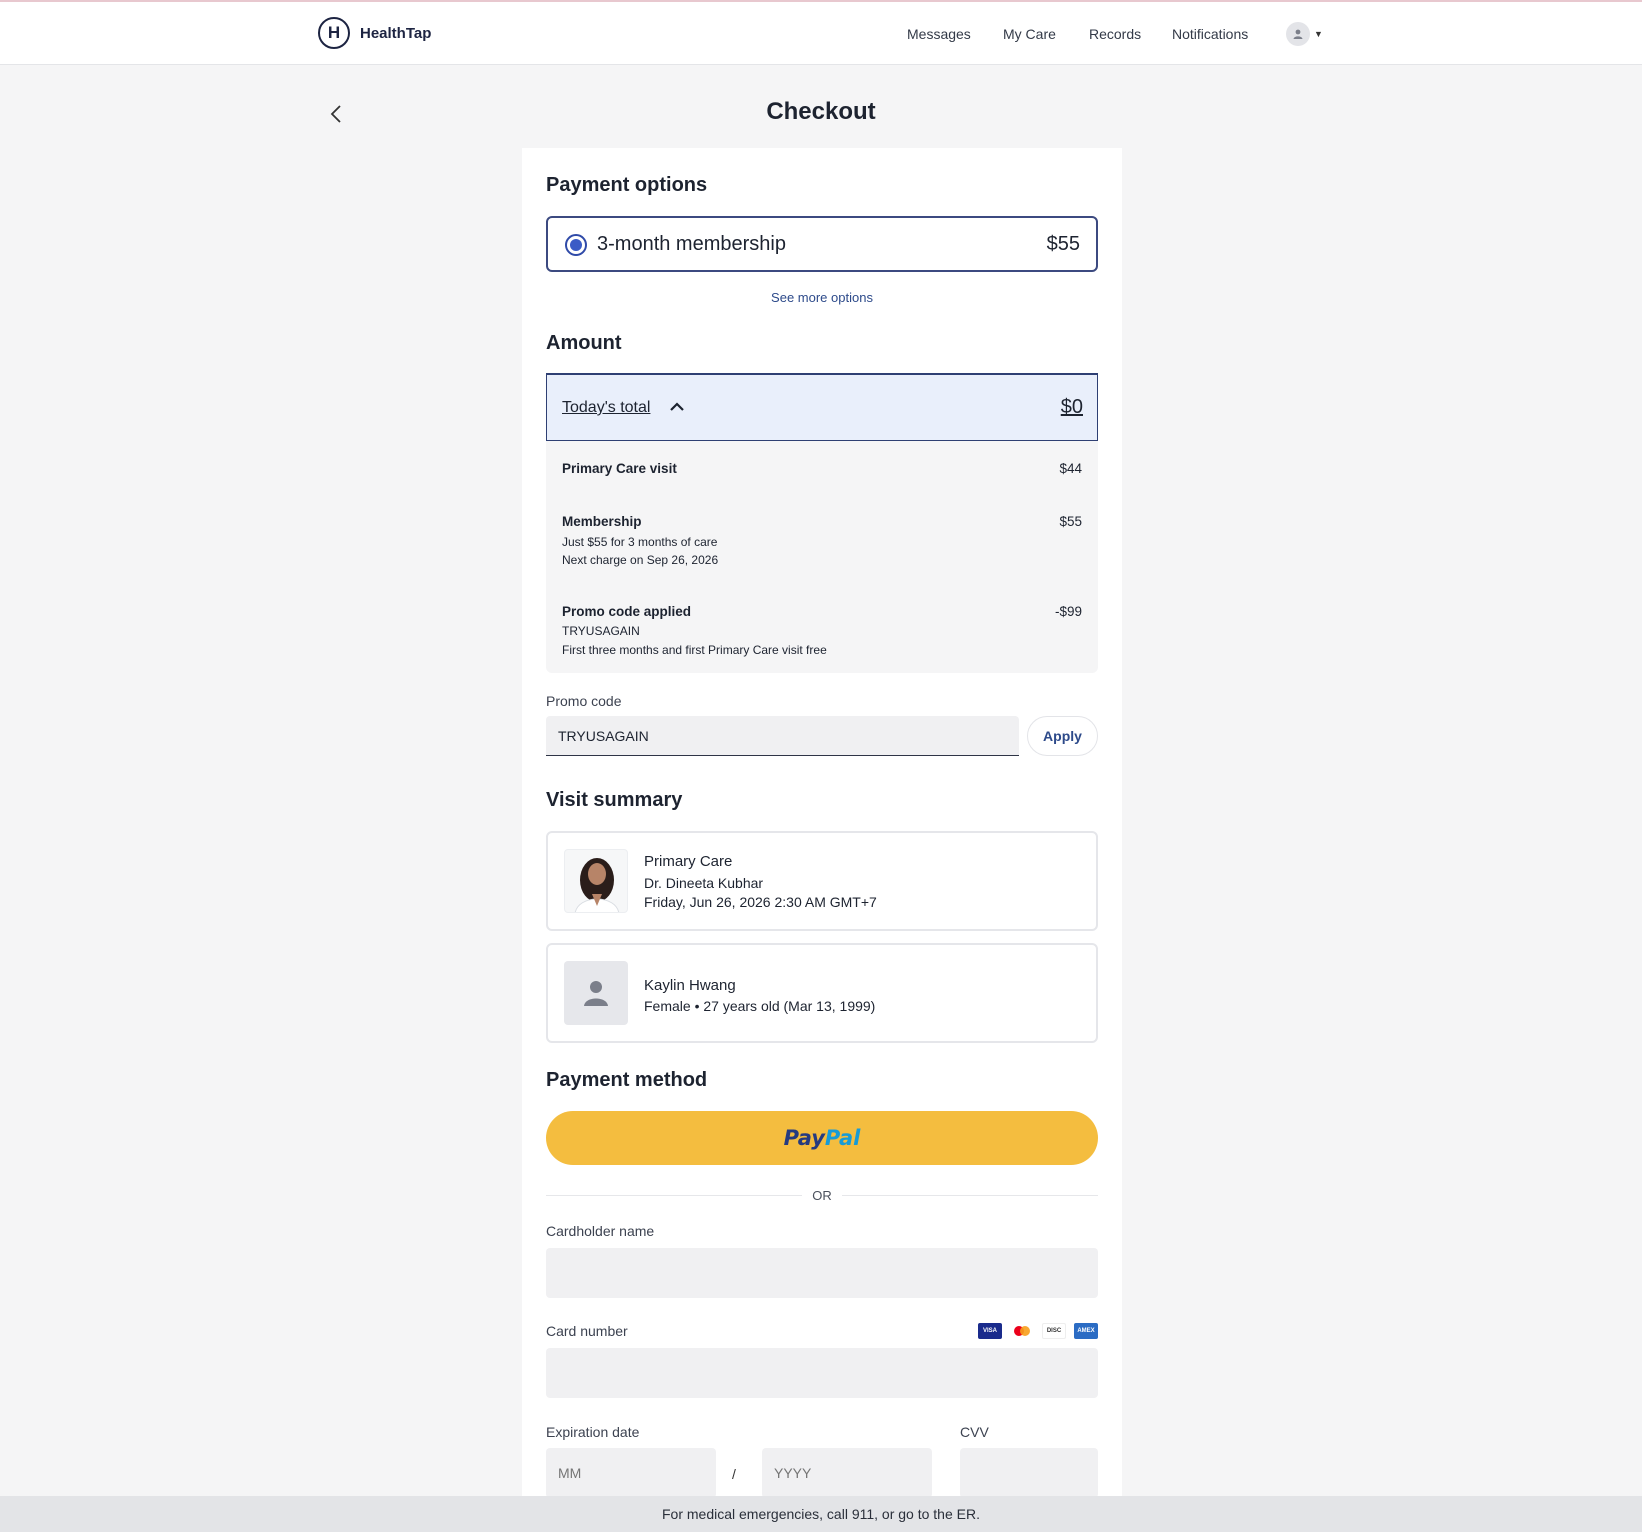 The height and width of the screenshot is (1532, 1642). What do you see at coordinates (1086, 1331) in the screenshot?
I see `amex-icon: AMEX` at bounding box center [1086, 1331].